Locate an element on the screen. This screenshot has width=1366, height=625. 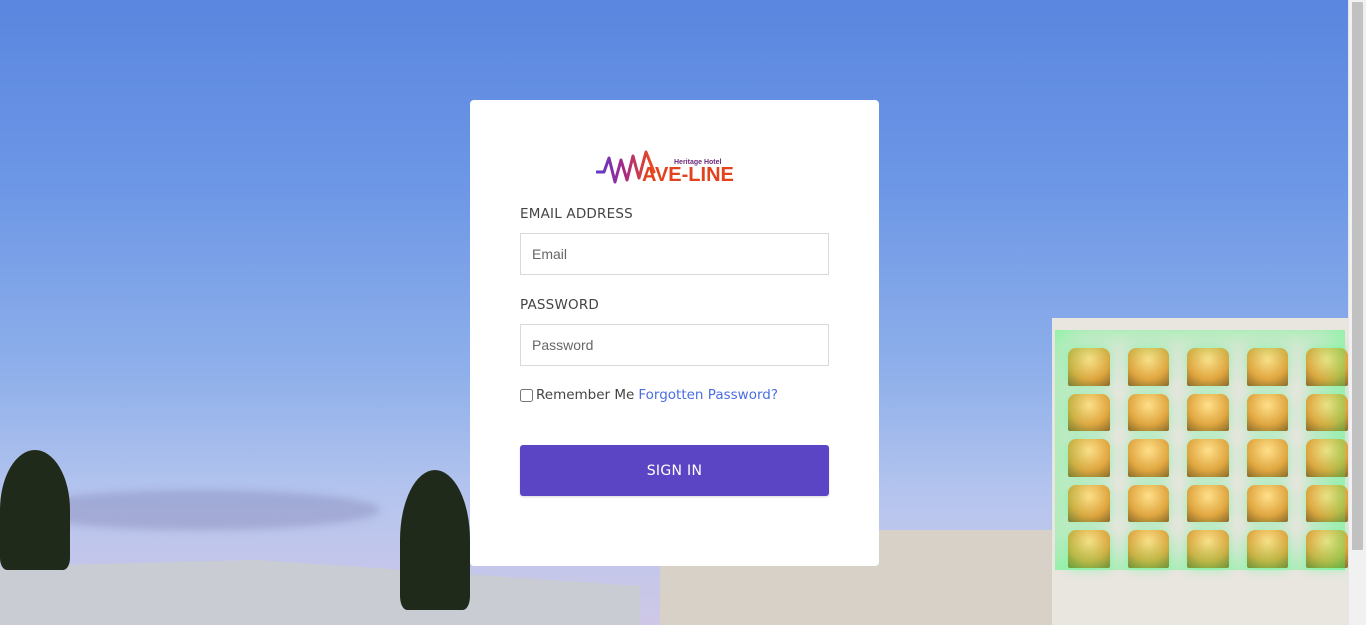
hotel-logo: Heritage Hotel AVE-LINE is located at coordinates (675, 168).